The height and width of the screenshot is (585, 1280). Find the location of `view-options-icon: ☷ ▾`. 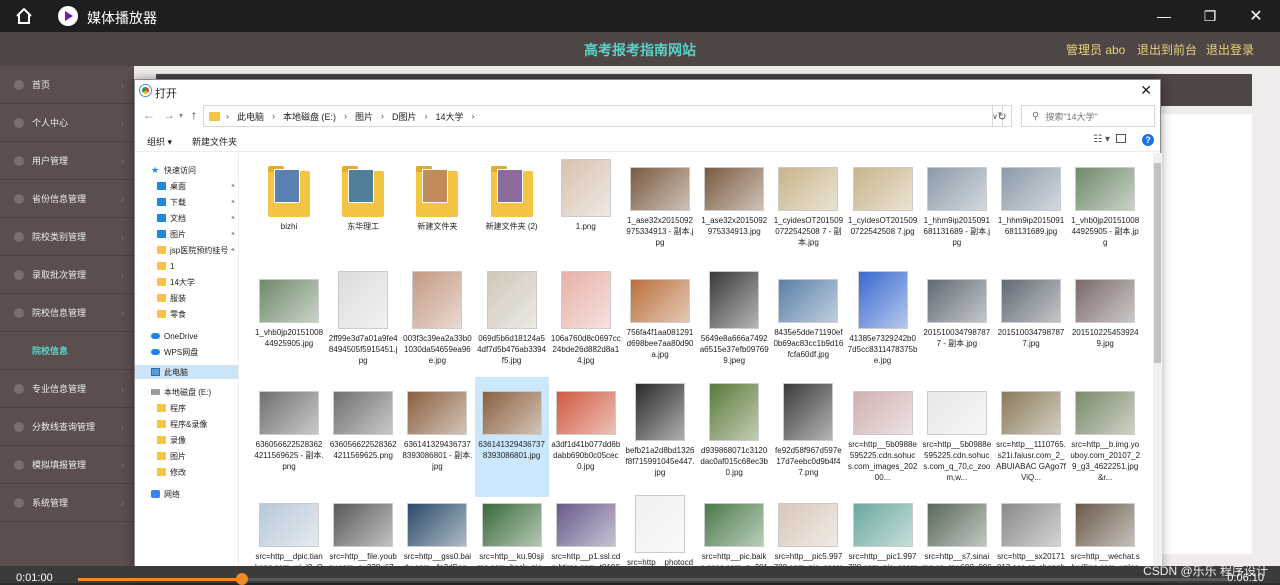

view-options-icon: ☷ ▾ is located at coordinates (1101, 139).